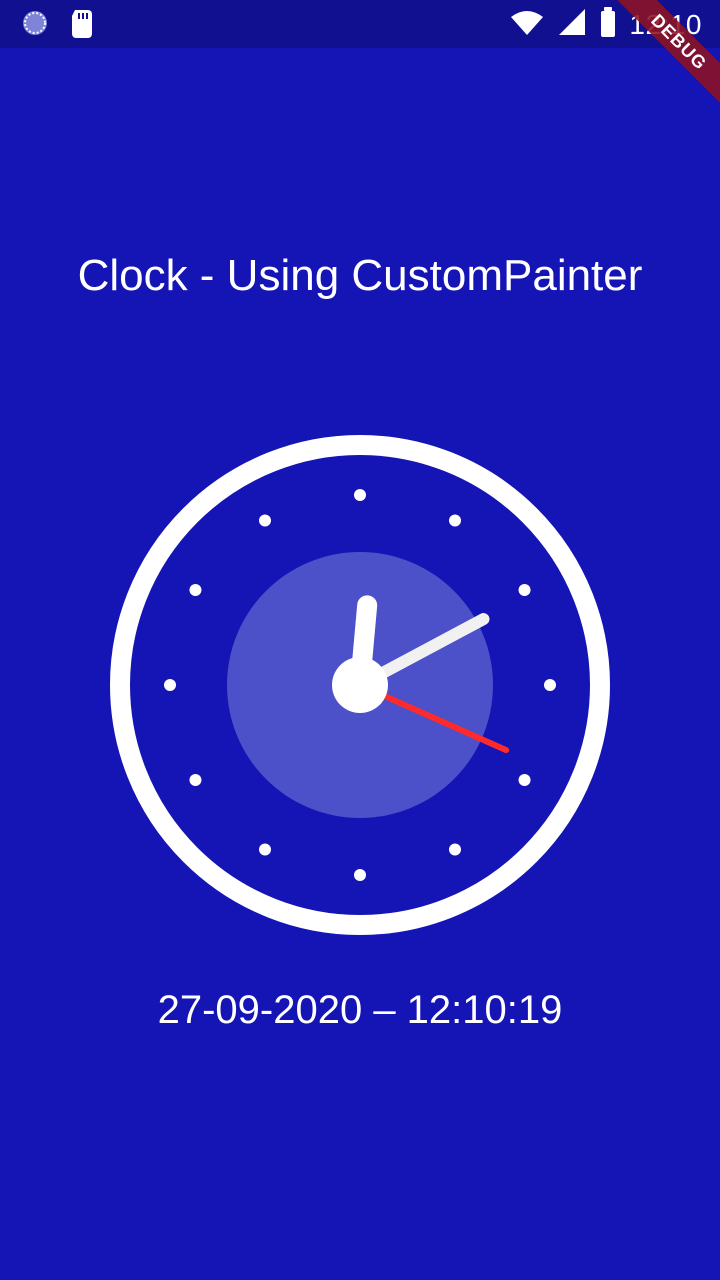 Image resolution: width=720 pixels, height=1280 pixels. Describe the element at coordinates (57, 25) in the screenshot. I see `status-left-icons` at that location.